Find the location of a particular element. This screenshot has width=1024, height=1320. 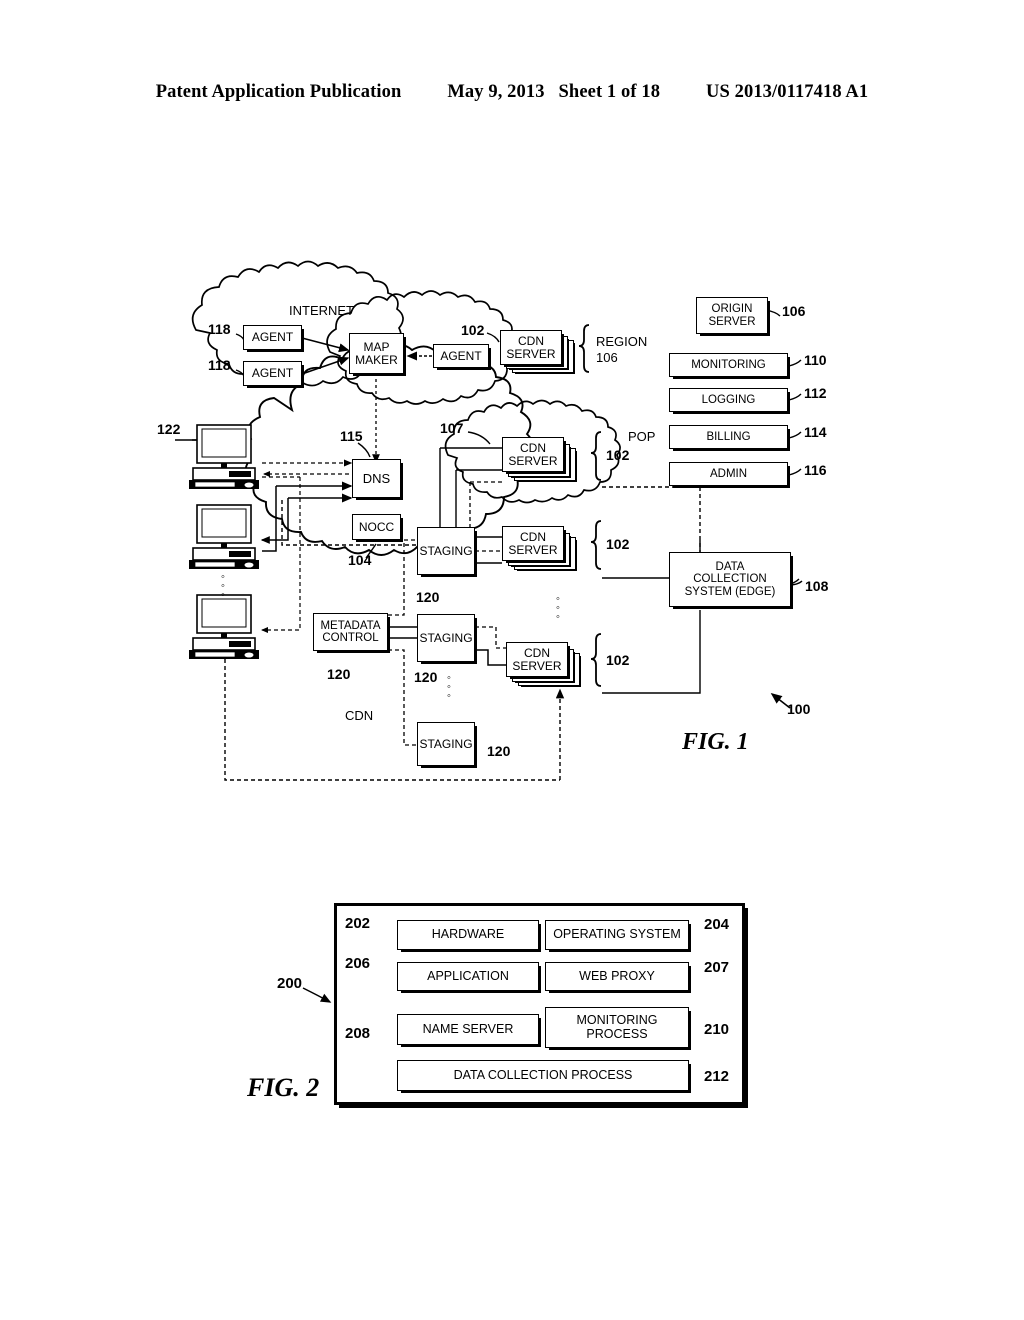

cdn-server-pop2-box: CDN SERVER is located at coordinates (533, 543).